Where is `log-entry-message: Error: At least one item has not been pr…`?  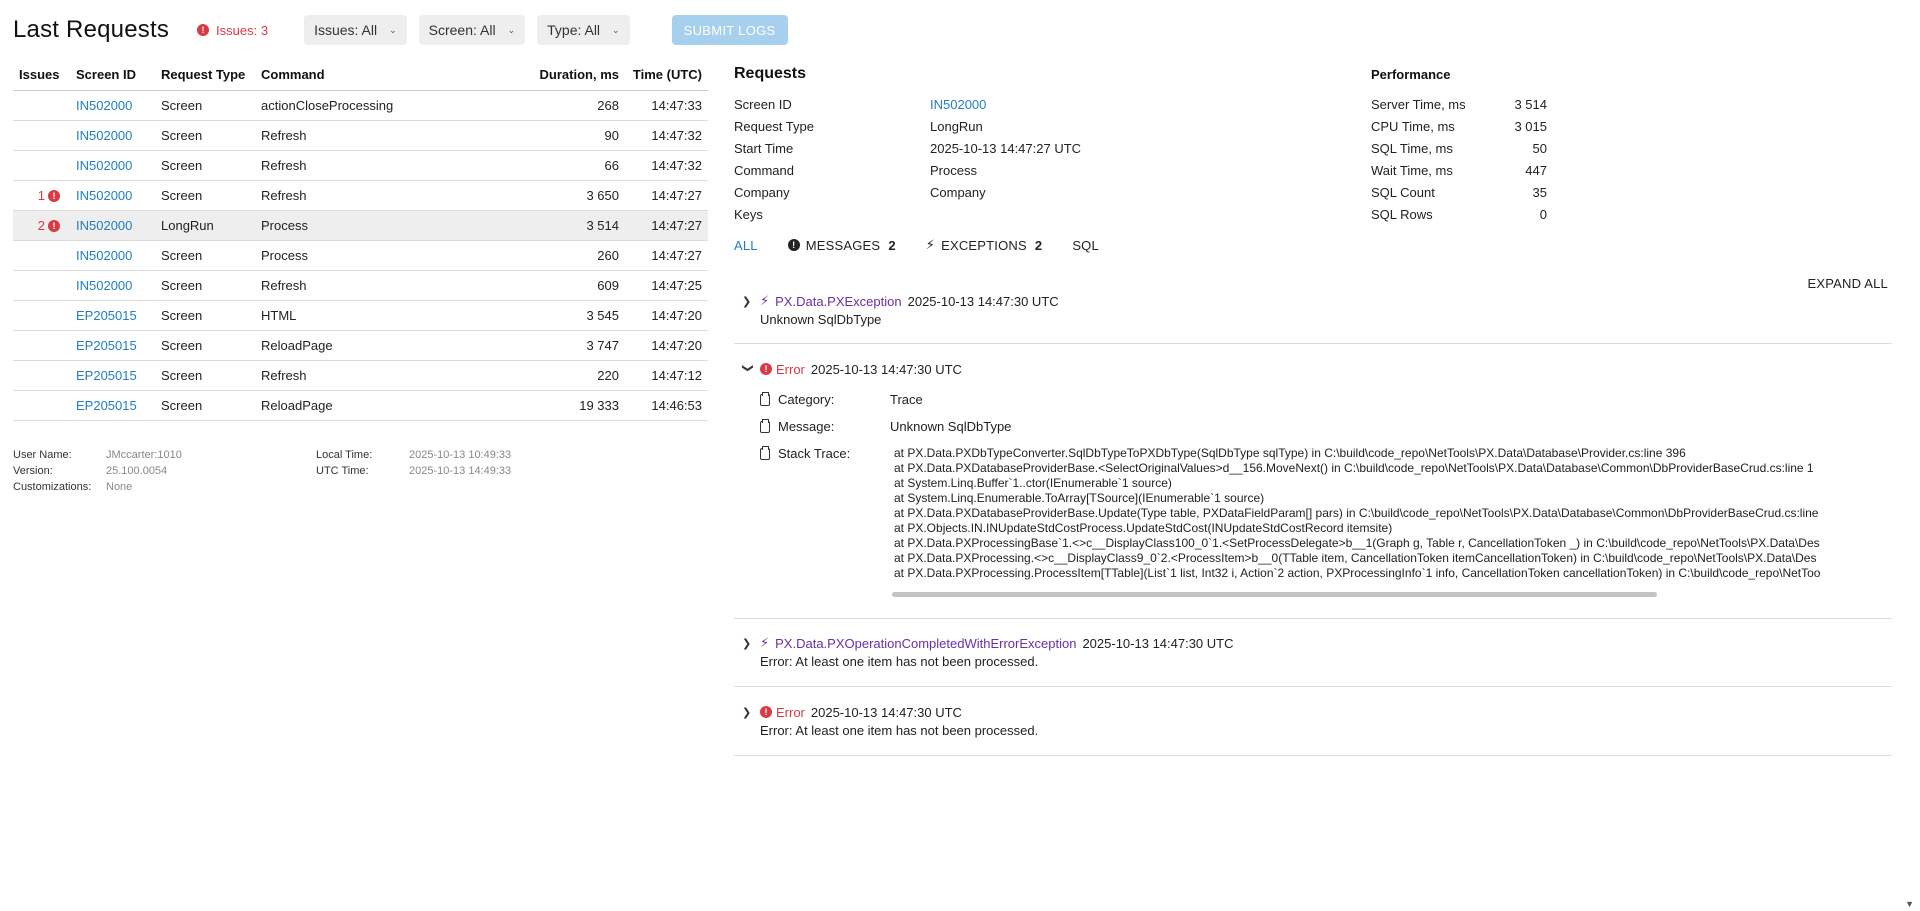
log-entry-message: Error: At least one item has not been pr… is located at coordinates (899, 661).